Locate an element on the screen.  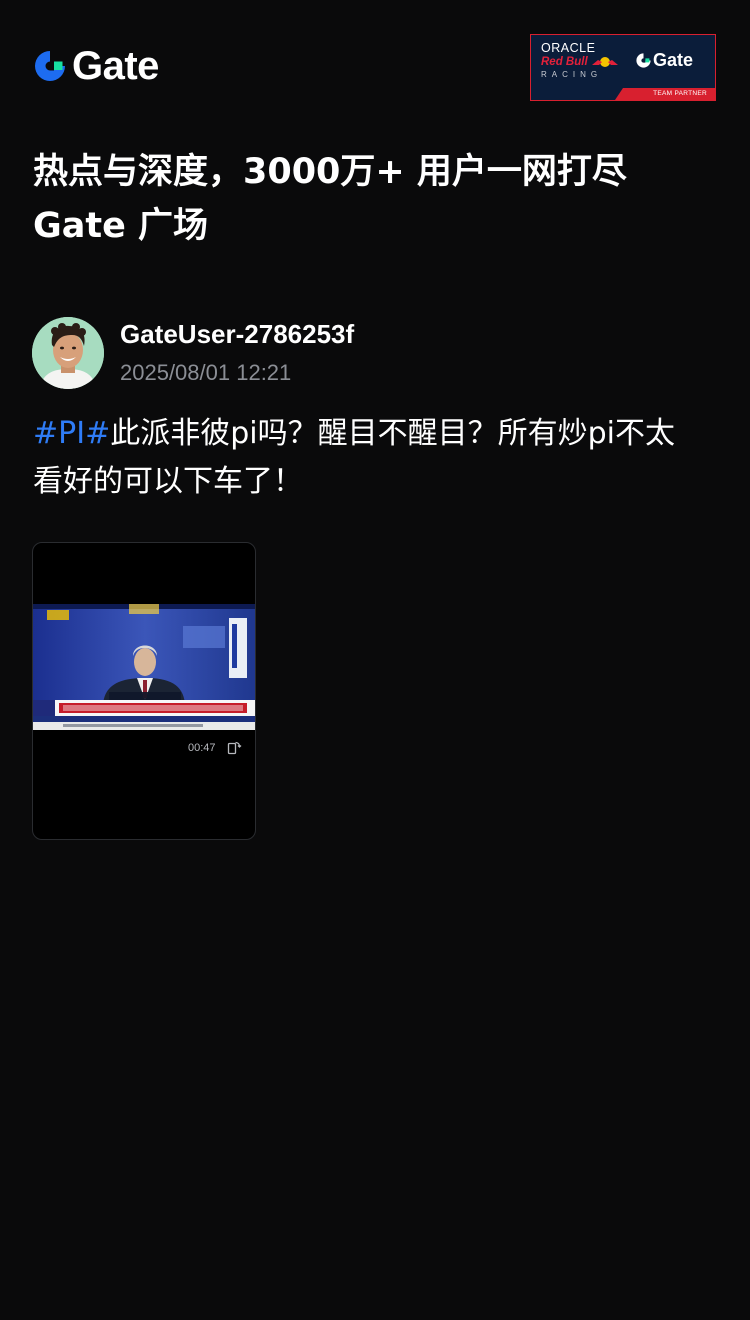
post-text-line-1: #PI#此派非彼pi吗？醒目不醒目？所有炒pi不太 is located at coordinates (378, 434).